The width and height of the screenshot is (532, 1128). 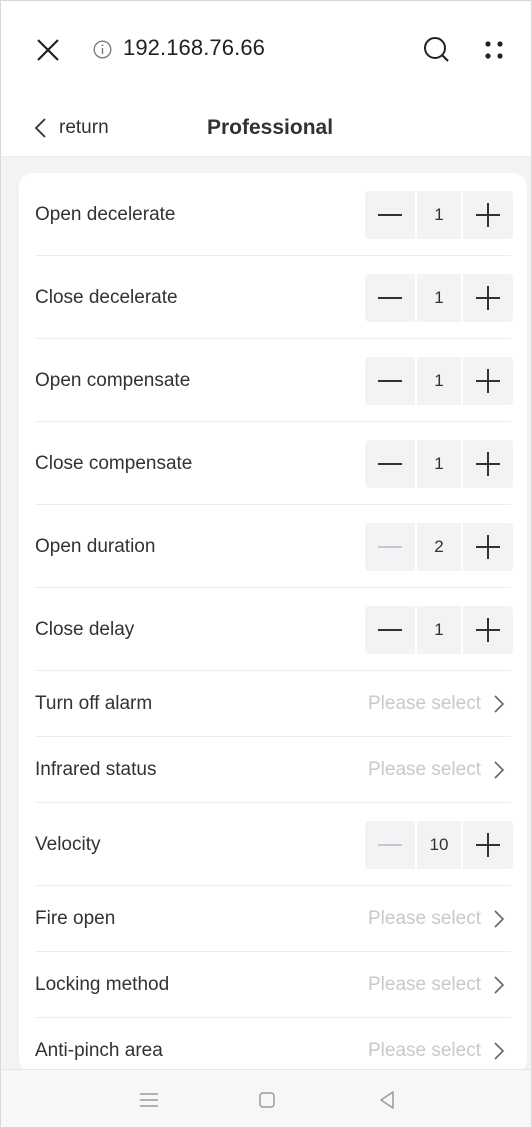 What do you see at coordinates (273, 770) in the screenshot?
I see `setting-row-infrared-status: Infrared status Please select` at bounding box center [273, 770].